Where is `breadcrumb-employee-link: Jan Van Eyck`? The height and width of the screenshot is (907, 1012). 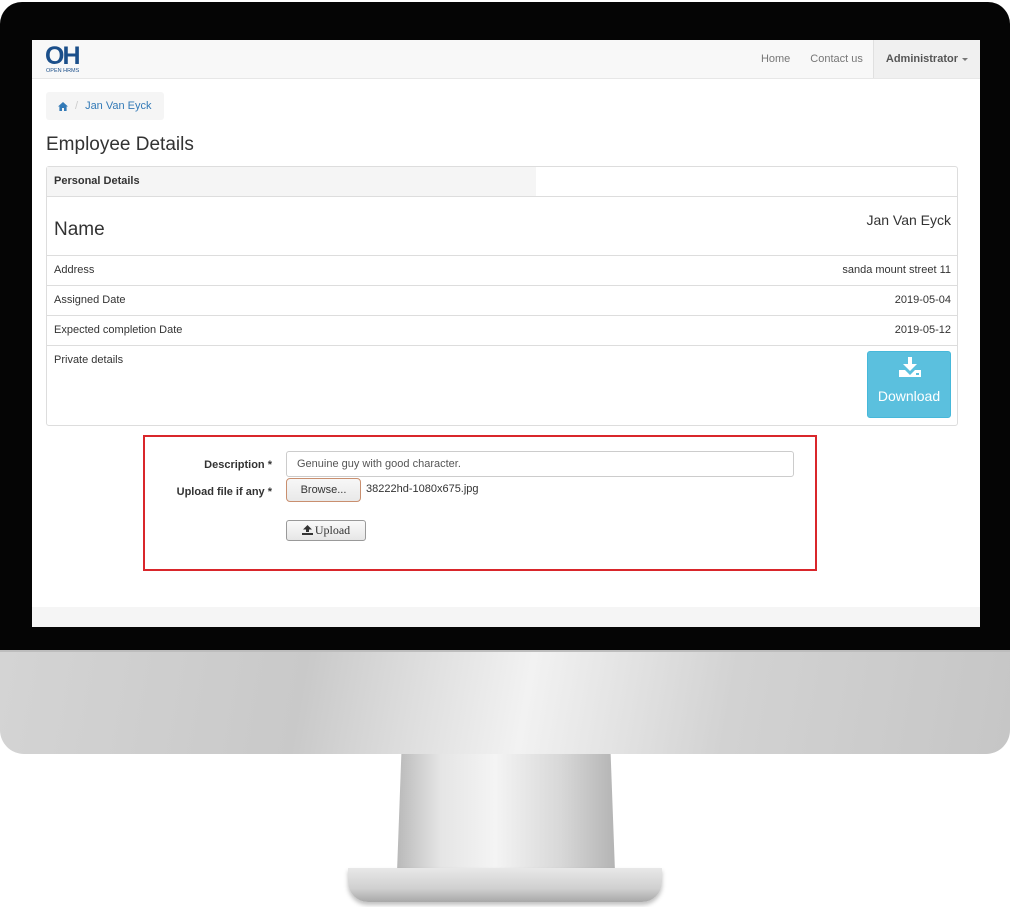
breadcrumb-employee-link: Jan Van Eyck is located at coordinates (118, 106).